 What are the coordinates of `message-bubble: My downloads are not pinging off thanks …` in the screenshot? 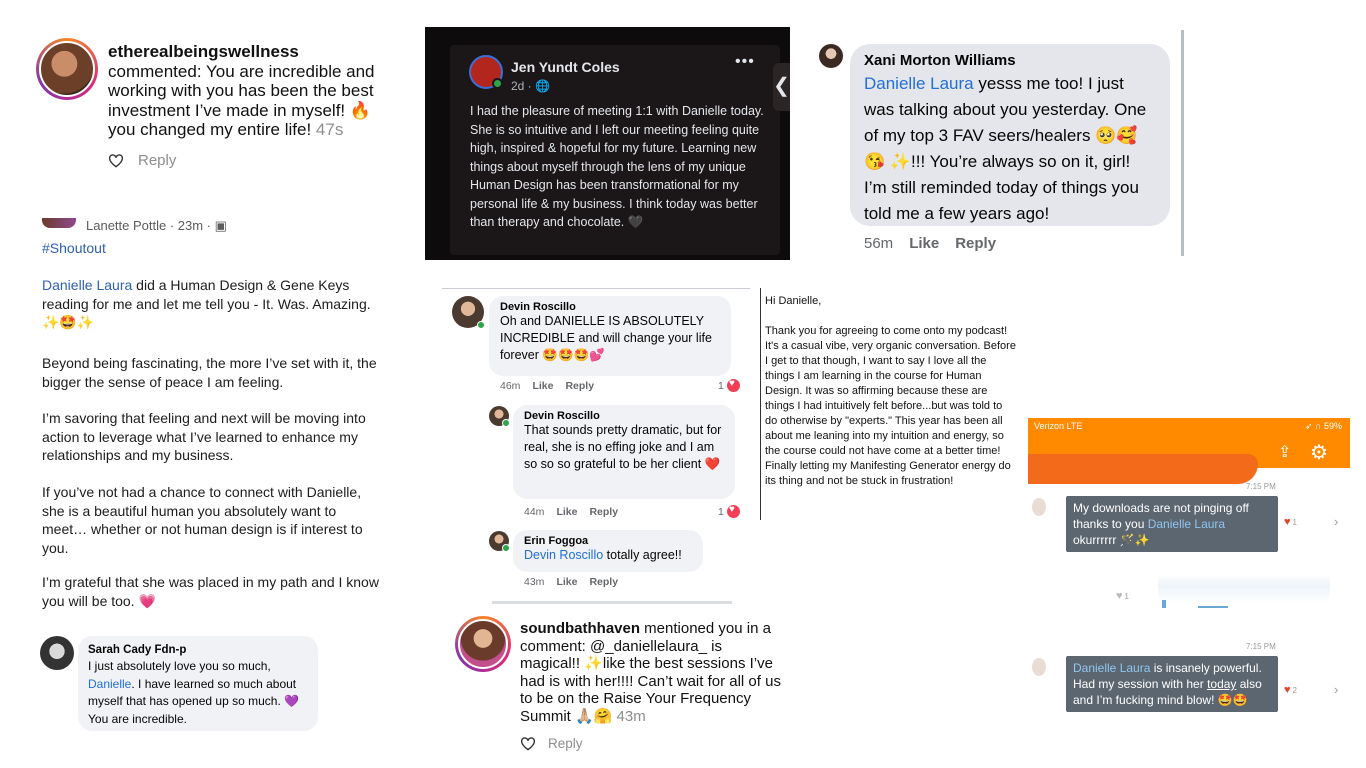 It's located at (1172, 524).